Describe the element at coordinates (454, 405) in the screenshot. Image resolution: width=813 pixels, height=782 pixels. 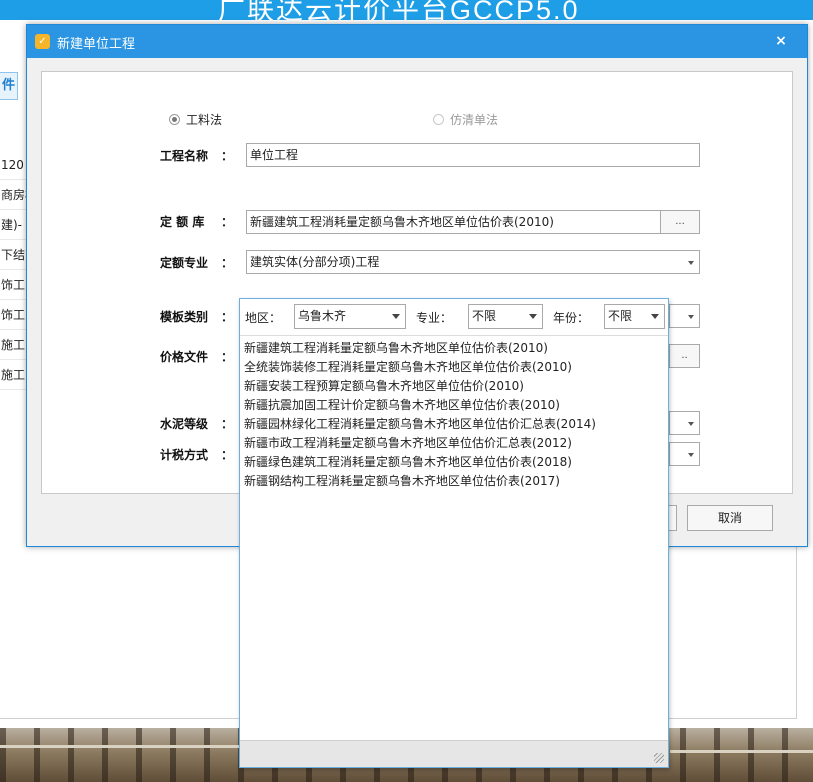
I see `template-list-item: 新疆抗震加固工程计价定额乌鲁木齐地区单位估价表(2010)` at that location.